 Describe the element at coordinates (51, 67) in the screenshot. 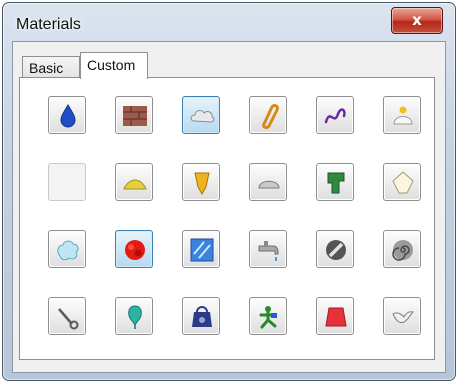

I see `tab-basic: Basic` at that location.